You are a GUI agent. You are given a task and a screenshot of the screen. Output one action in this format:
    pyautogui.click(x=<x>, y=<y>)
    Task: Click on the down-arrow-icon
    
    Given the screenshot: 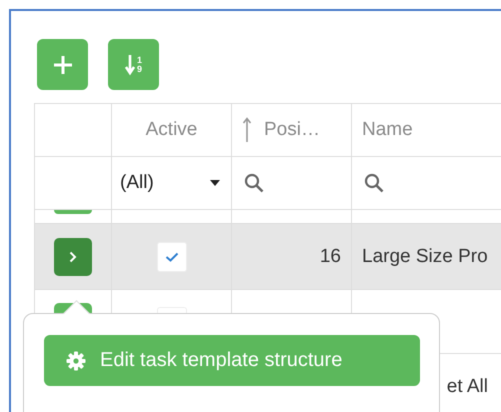 What is the action you would take?
    pyautogui.click(x=129, y=65)
    